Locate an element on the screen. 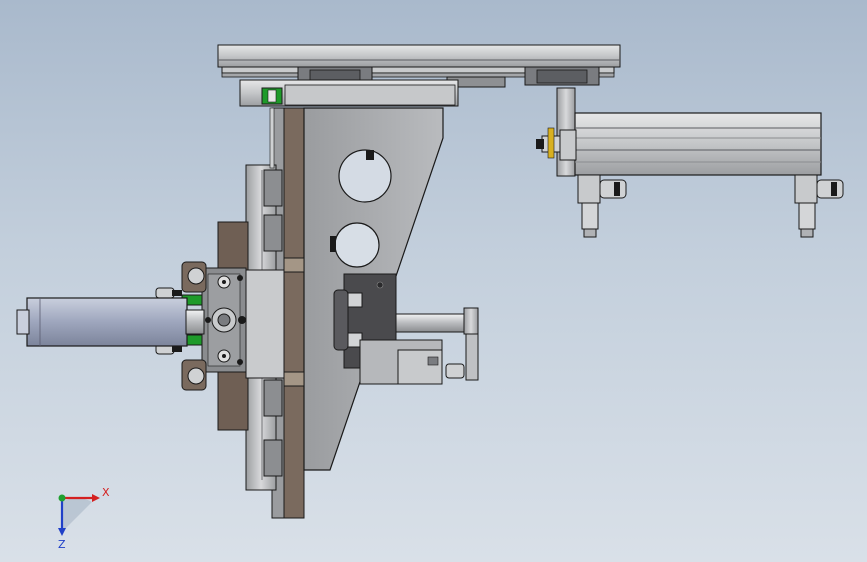  axis-z-label: Z is located at coordinates (62, 544).